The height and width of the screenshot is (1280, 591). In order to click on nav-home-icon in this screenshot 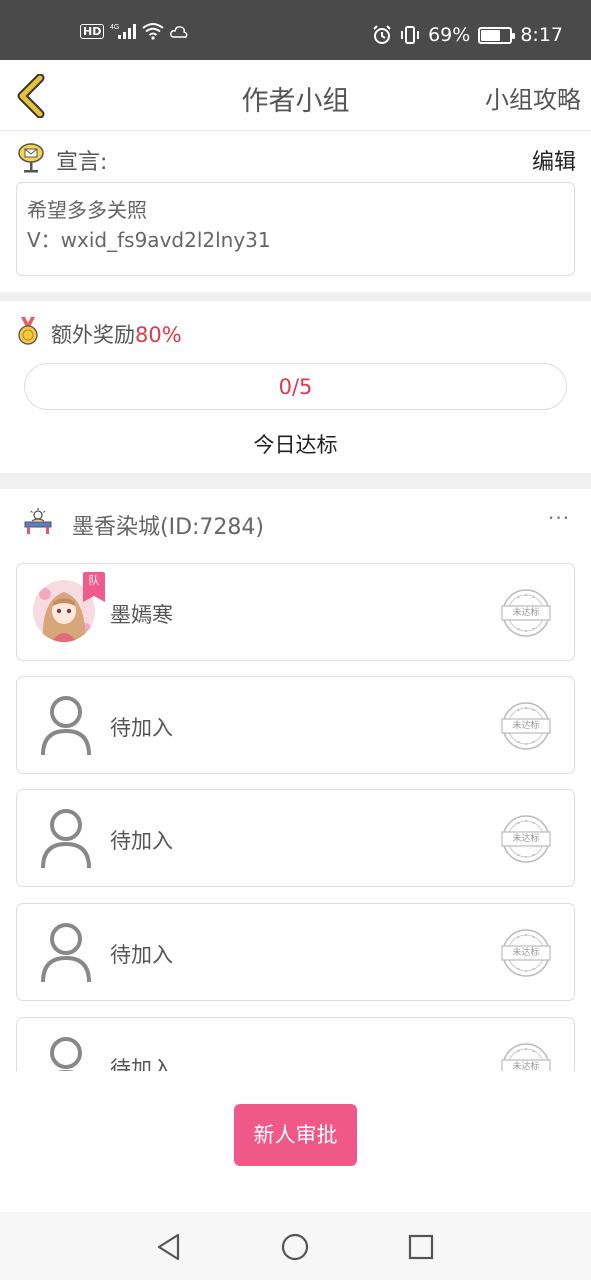, I will do `click(295, 1247)`.